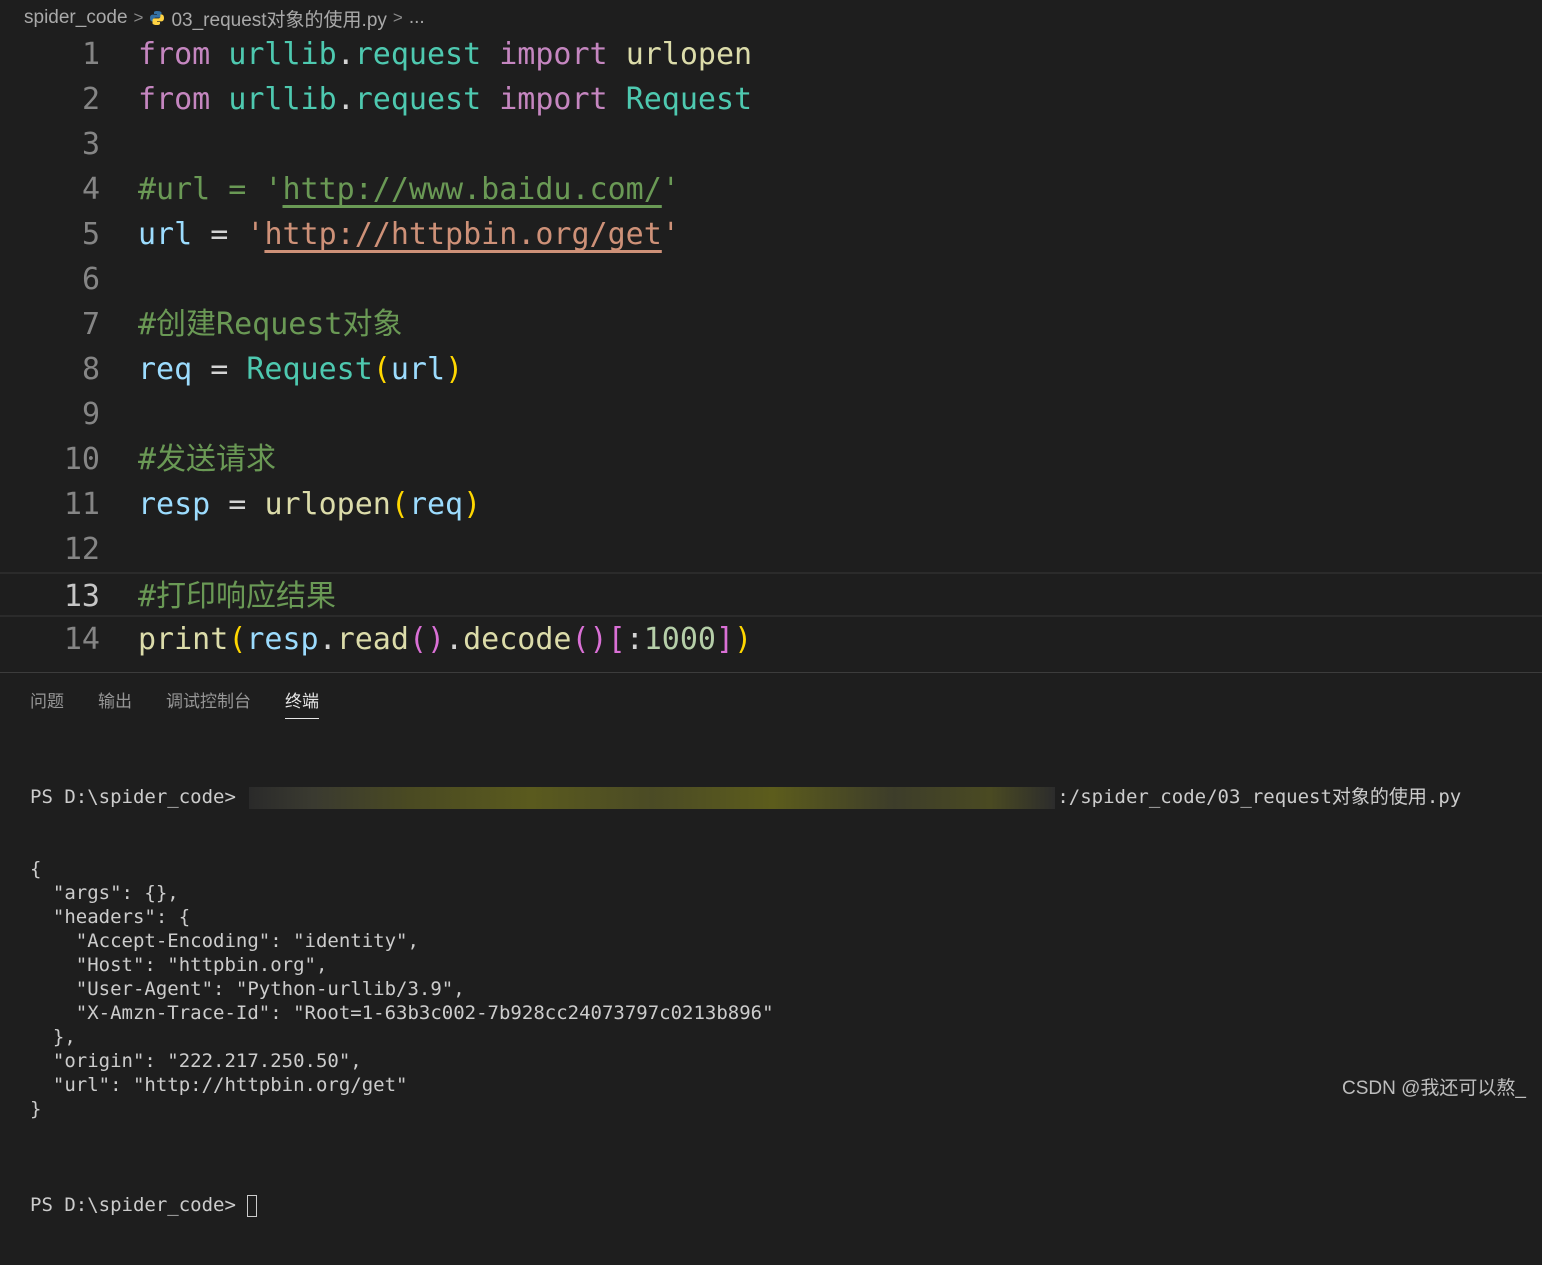  What do you see at coordinates (771, 99) in the screenshot?
I see `code-line: 2 from urllib.request import Request` at bounding box center [771, 99].